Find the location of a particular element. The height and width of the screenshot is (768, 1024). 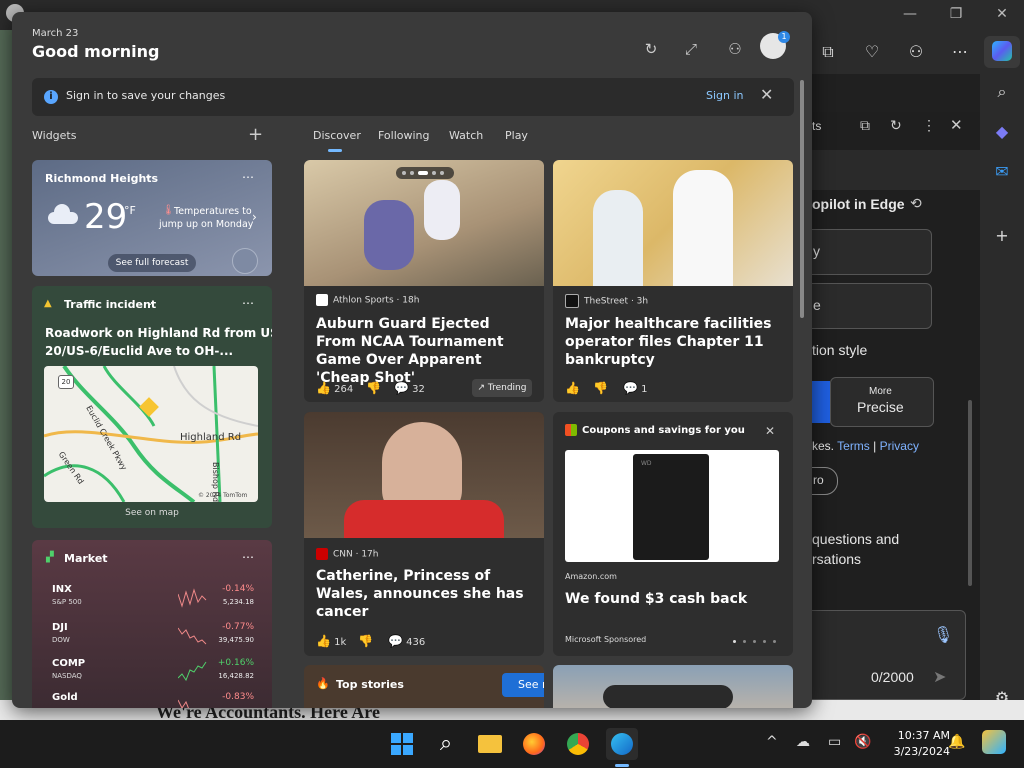

close-window-icon: ✕ is located at coordinates (1002, 14).